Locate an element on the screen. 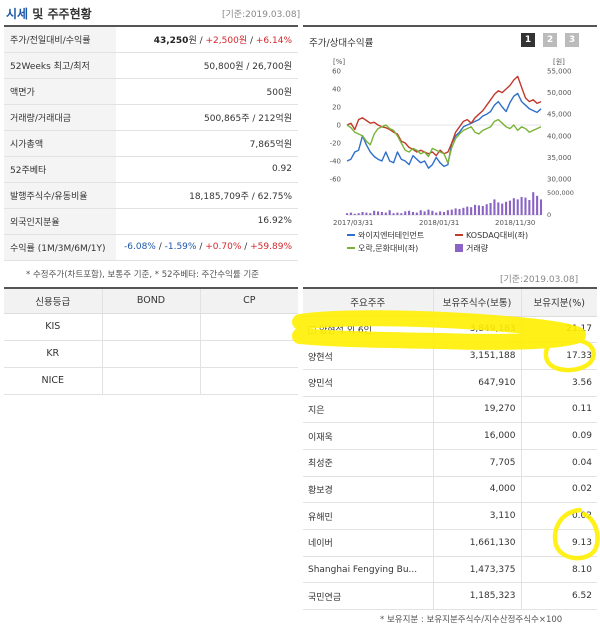 This screenshot has height=630, width=600. price-value: 43,250원 / +2,500원 / +6.14% is located at coordinates (207, 39).